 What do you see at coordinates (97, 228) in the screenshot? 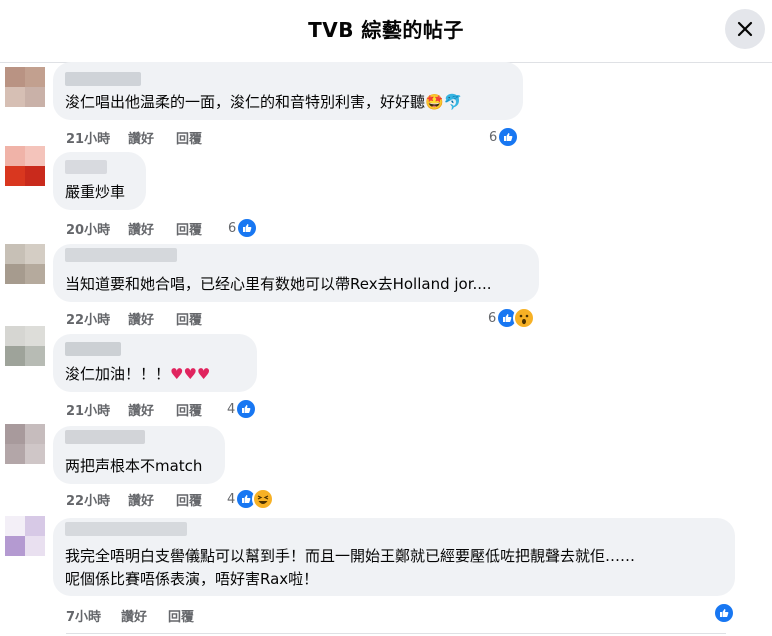
I see `comment-time: 20小時` at bounding box center [97, 228].